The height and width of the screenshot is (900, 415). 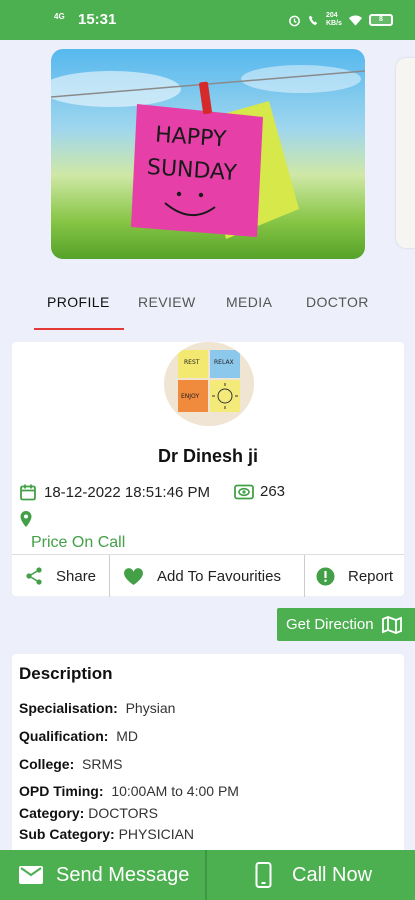 What do you see at coordinates (97, 19) in the screenshot?
I see `status-time: 15:31` at bounding box center [97, 19].